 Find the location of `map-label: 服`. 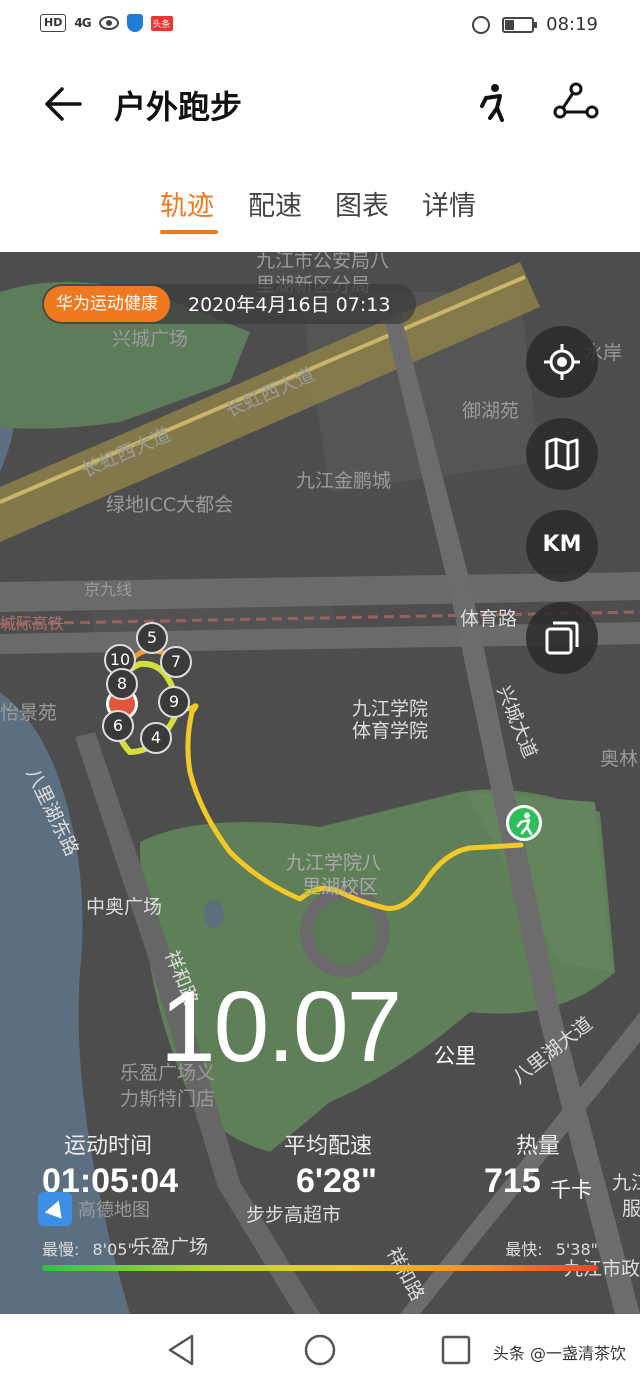

map-label: 服 is located at coordinates (631, 1209).